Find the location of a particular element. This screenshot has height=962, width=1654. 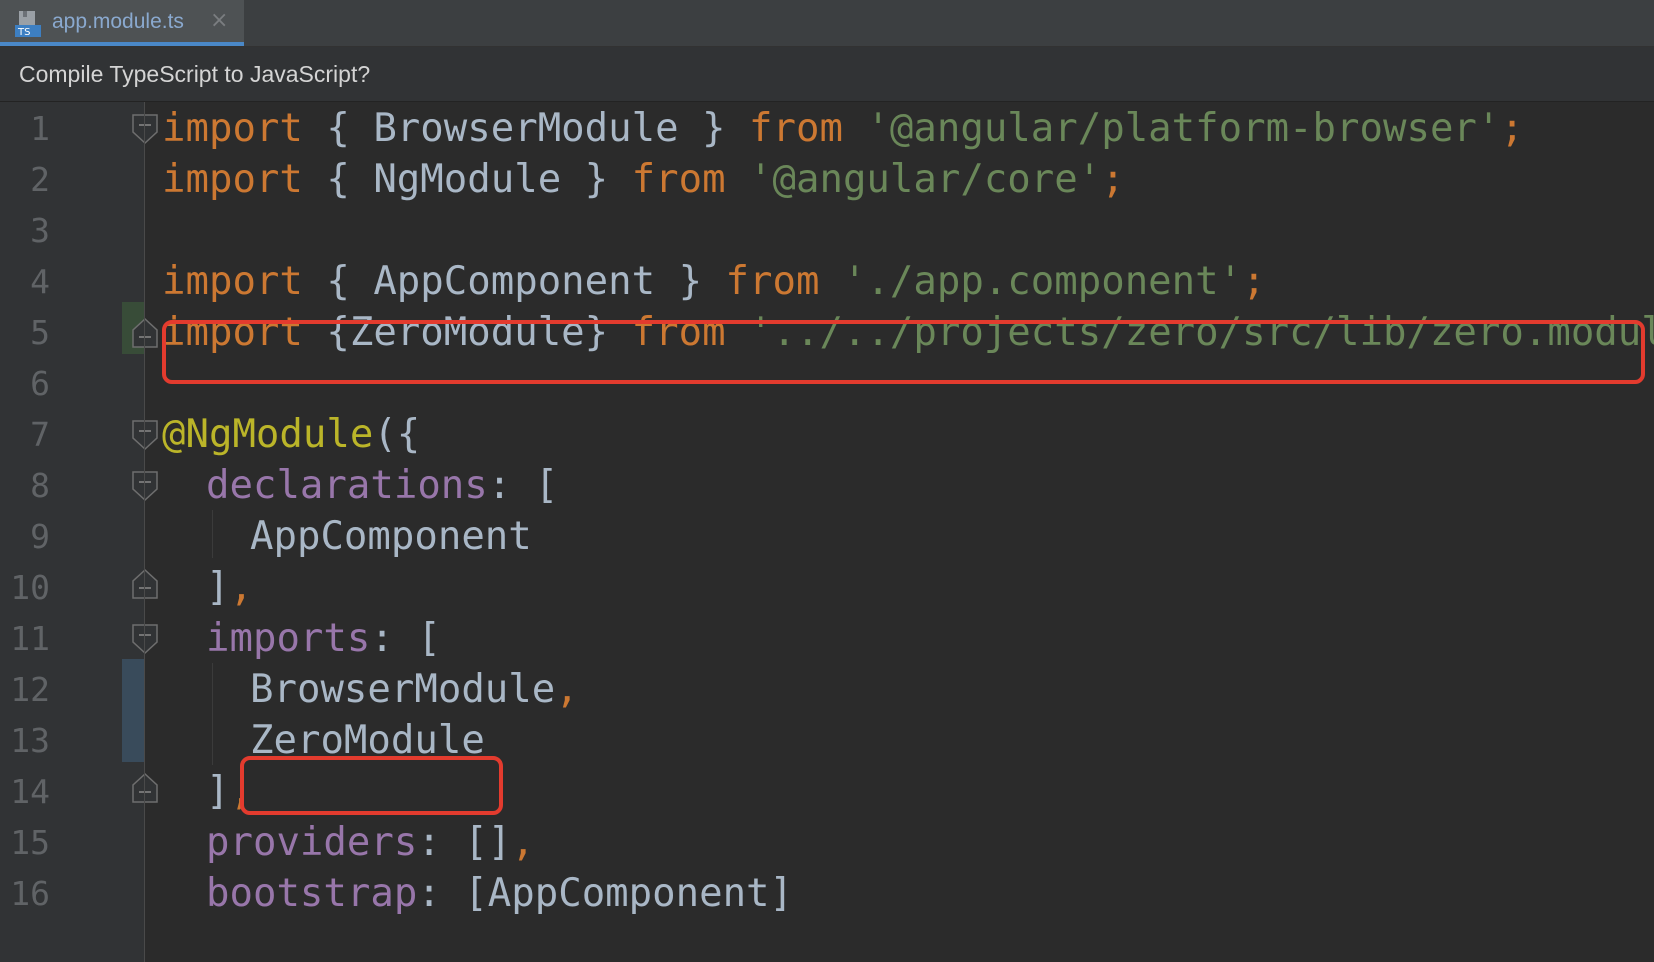

line-number: 14 is located at coordinates (30, 791).